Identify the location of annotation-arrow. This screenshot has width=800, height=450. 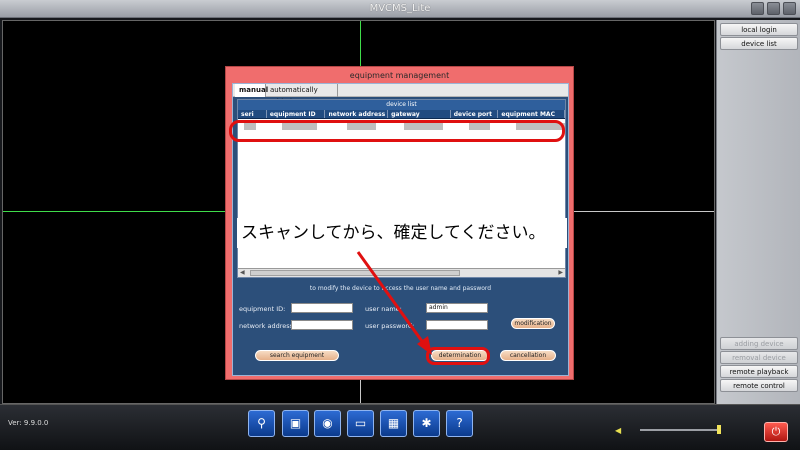
(394, 303).